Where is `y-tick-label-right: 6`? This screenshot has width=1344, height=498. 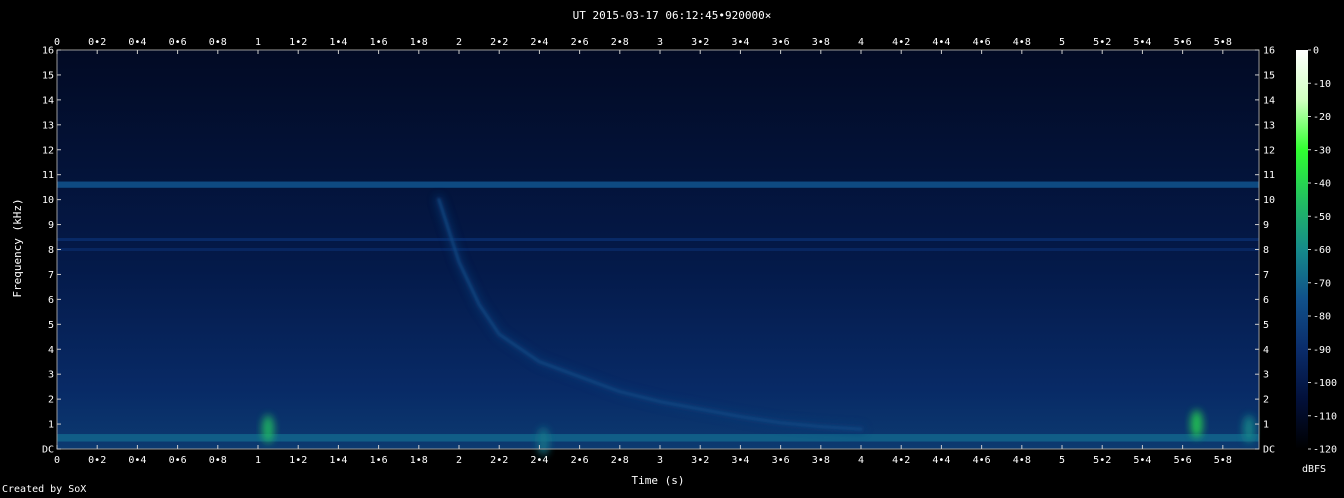
y-tick-label-right: 6 is located at coordinates (1266, 300).